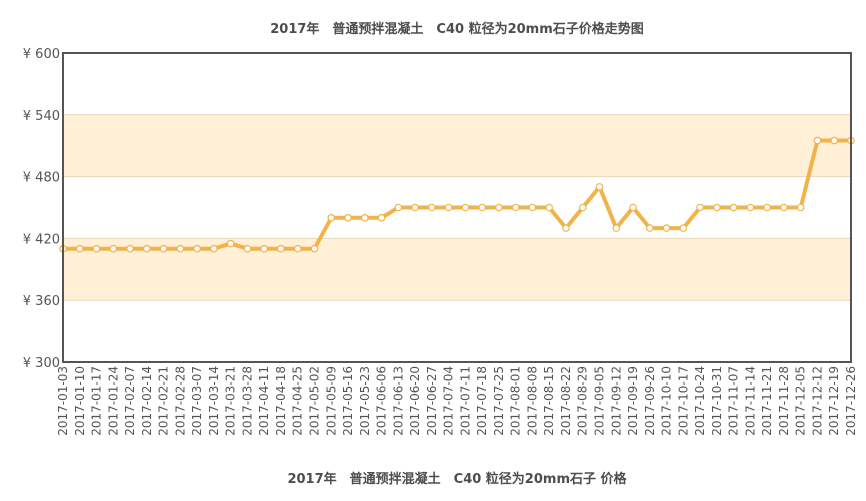  I want to click on x-tick-label: 2017-05-09, so click(331, 401).